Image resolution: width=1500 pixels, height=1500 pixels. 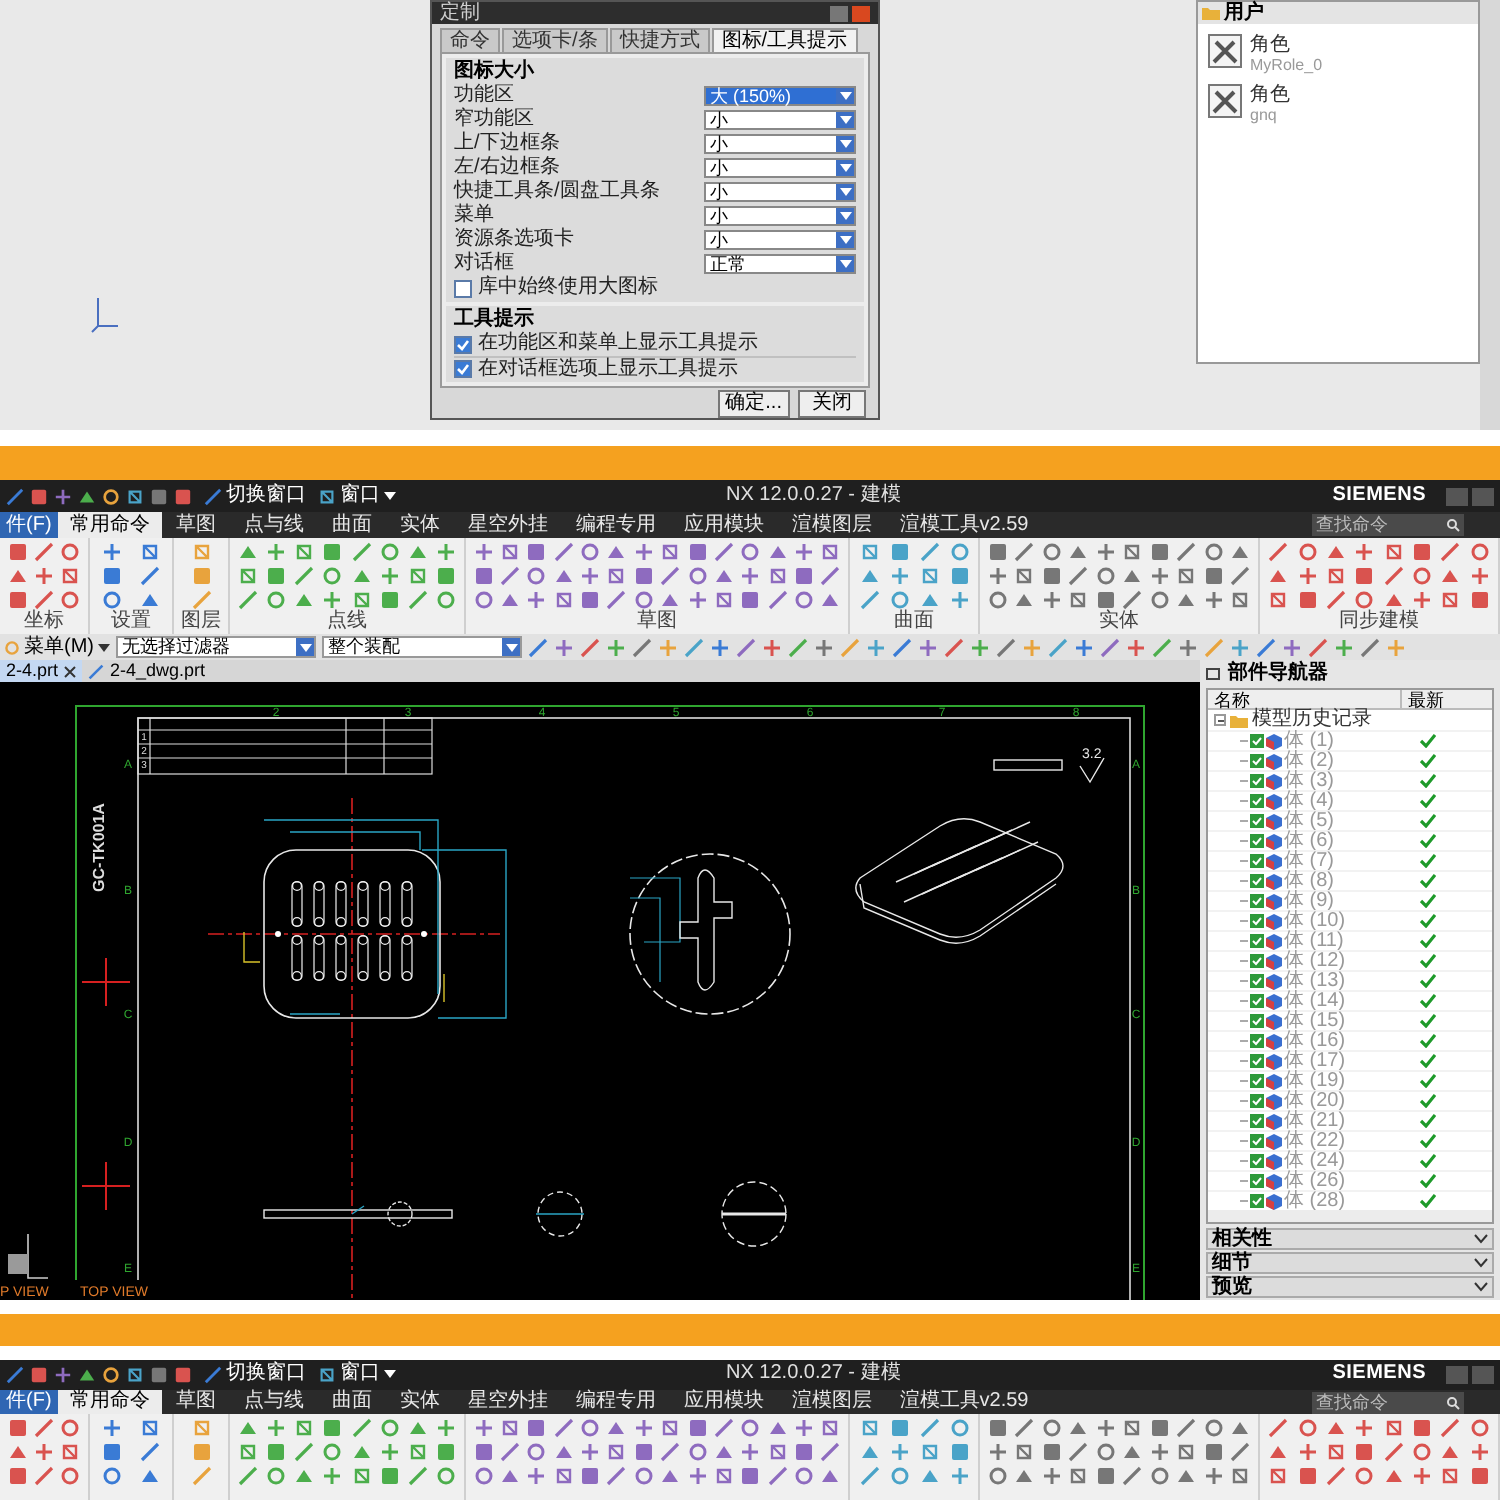 What do you see at coordinates (1379, 622) in the screenshot?
I see `ribbon-group-label: 同步建模` at bounding box center [1379, 622].